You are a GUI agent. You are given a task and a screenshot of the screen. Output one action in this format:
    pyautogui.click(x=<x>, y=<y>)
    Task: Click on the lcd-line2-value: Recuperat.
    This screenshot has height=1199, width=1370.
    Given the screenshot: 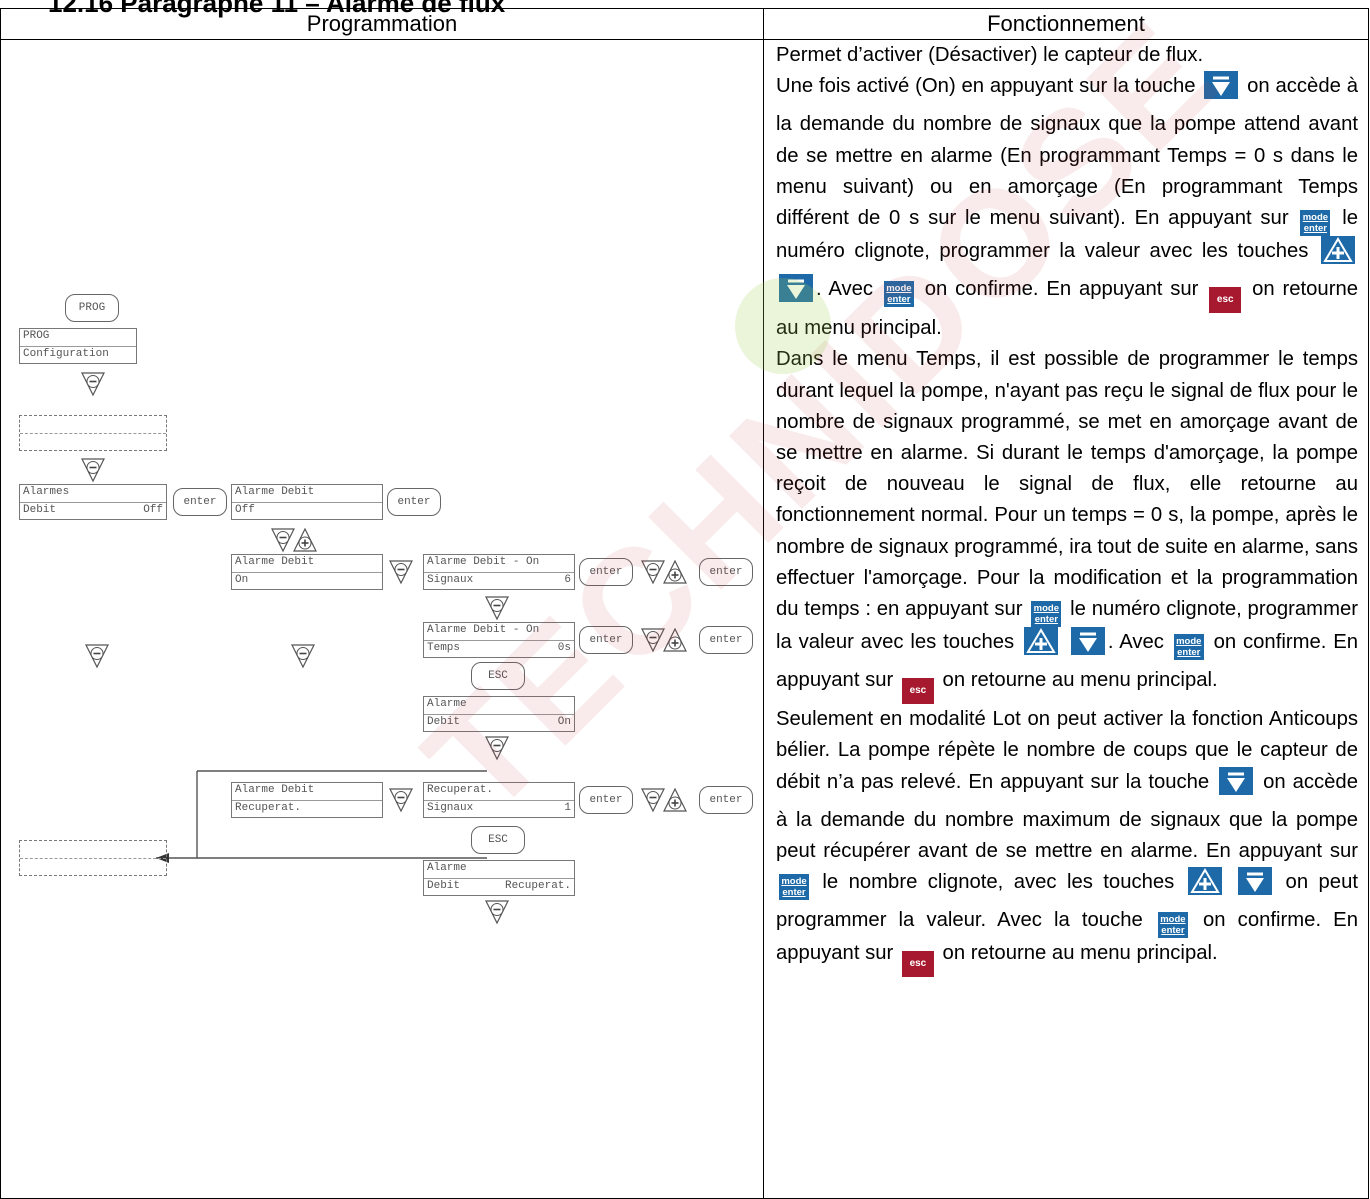 What is the action you would take?
    pyautogui.click(x=537, y=886)
    